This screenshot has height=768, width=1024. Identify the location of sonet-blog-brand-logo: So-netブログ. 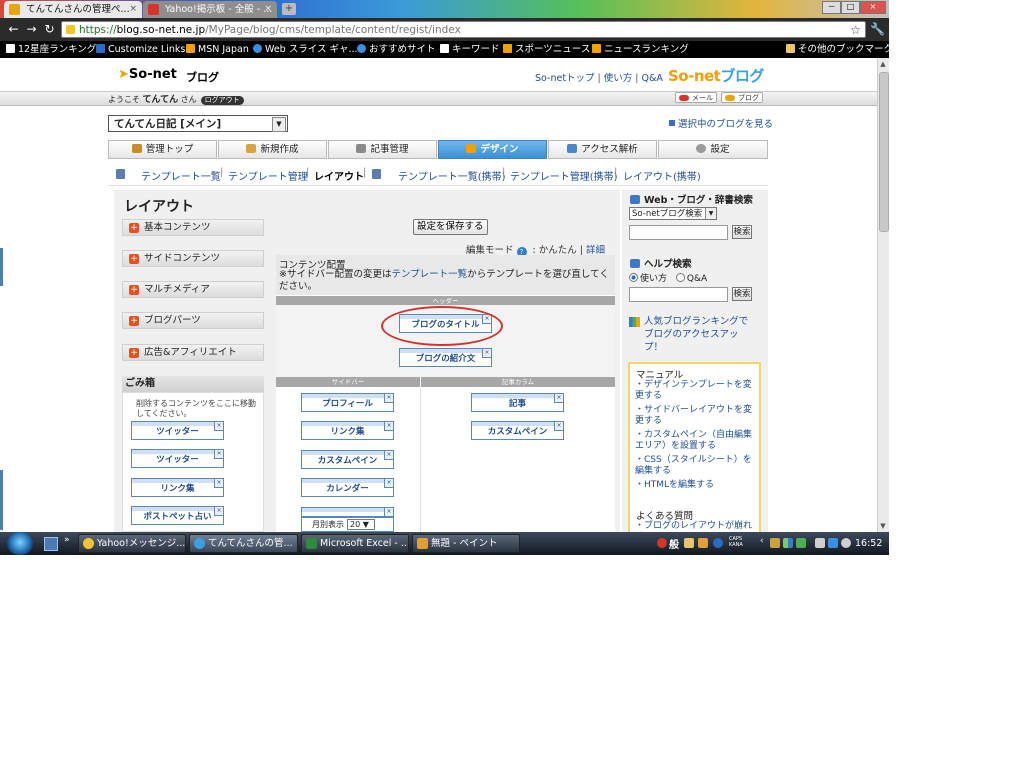
(716, 75).